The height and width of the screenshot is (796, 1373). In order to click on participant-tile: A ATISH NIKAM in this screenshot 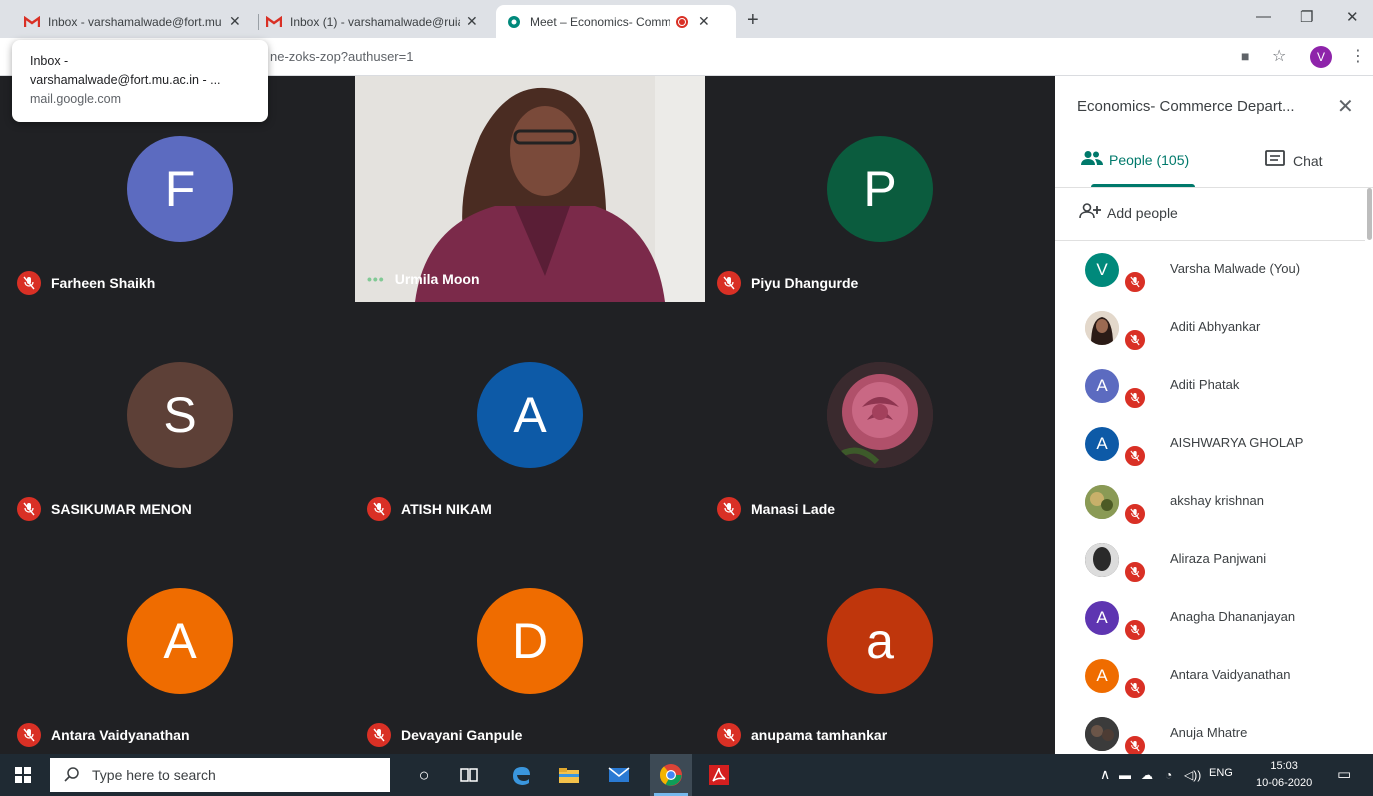, I will do `click(530, 415)`.